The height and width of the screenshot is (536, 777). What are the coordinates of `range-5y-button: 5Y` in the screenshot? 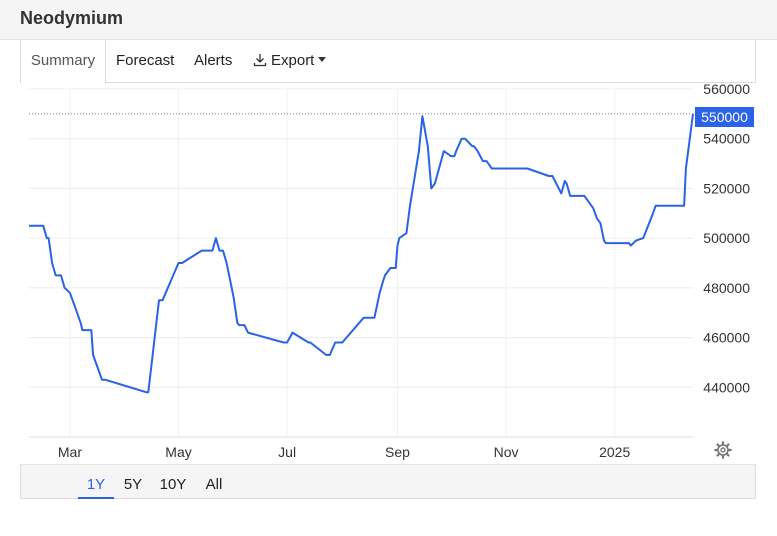 It's located at (133, 482).